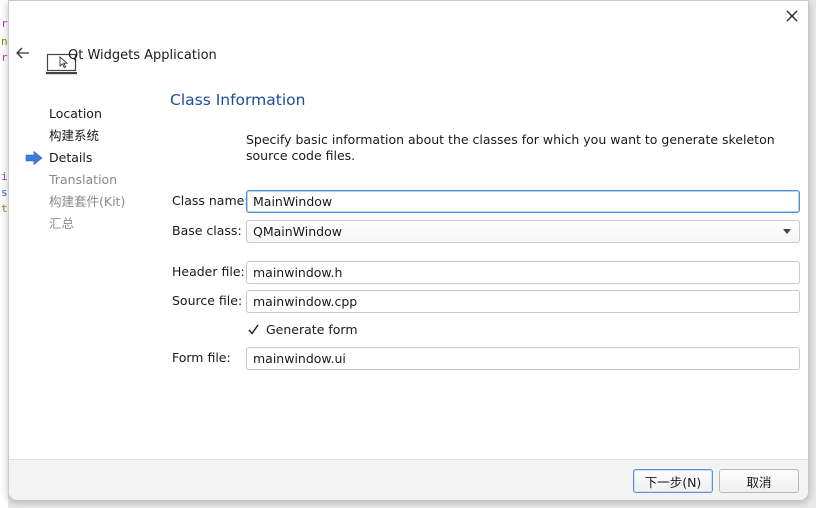 This screenshot has height=508, width=816. What do you see at coordinates (523, 231) in the screenshot?
I see `base-class-combo: QMainWindow` at bounding box center [523, 231].